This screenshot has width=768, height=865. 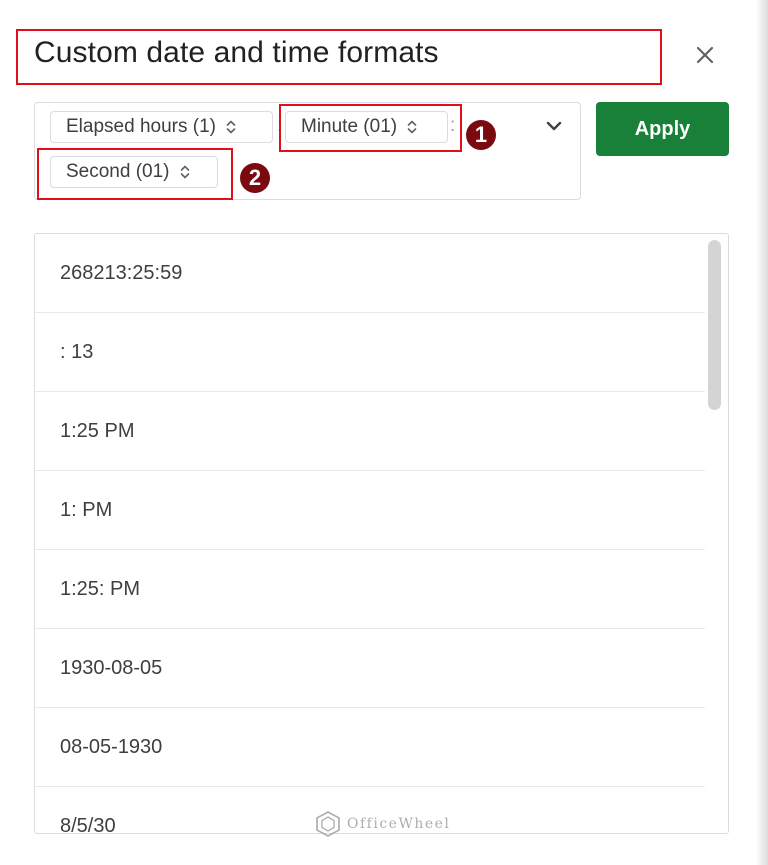 I want to click on dialog-title: Custom date and time formats, so click(x=236, y=52).